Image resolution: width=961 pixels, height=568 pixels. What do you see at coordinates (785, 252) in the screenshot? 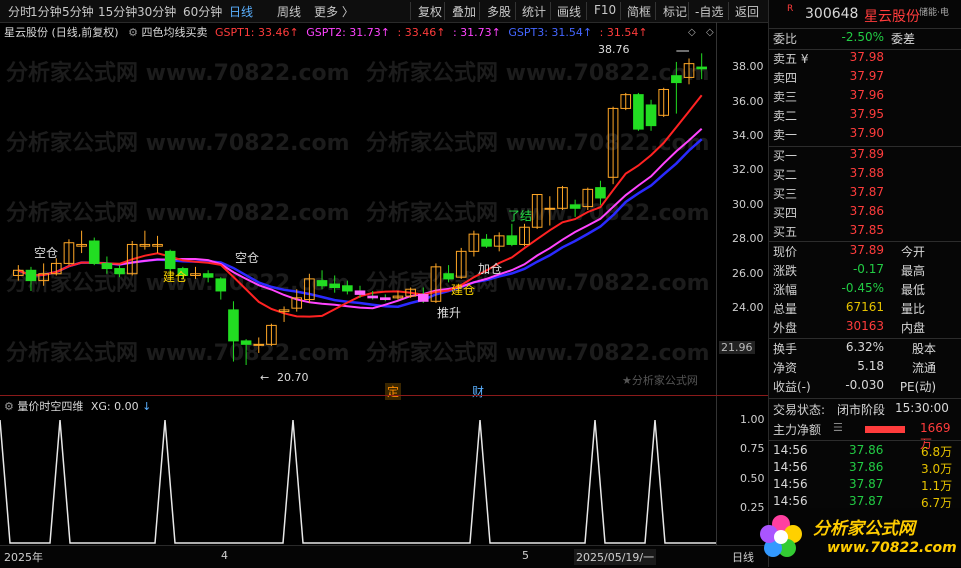
I see `stat-label: 现价` at bounding box center [785, 252].